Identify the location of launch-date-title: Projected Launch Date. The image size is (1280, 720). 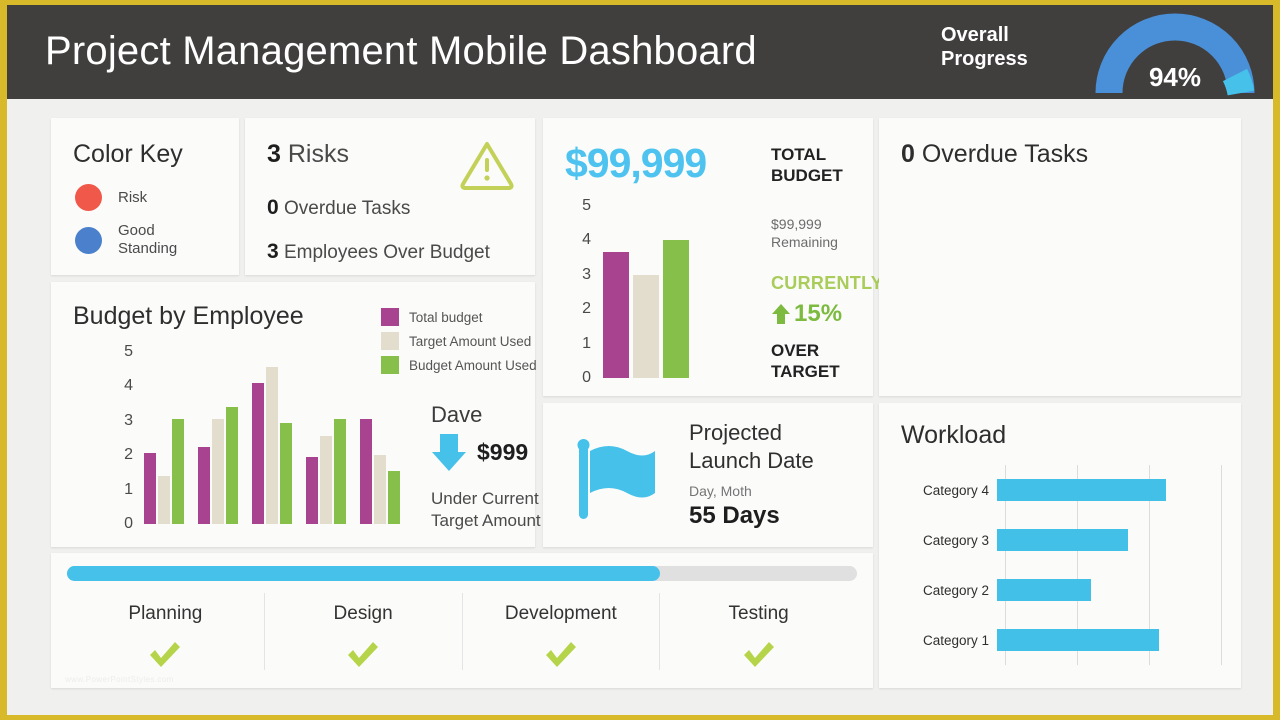
(751, 447).